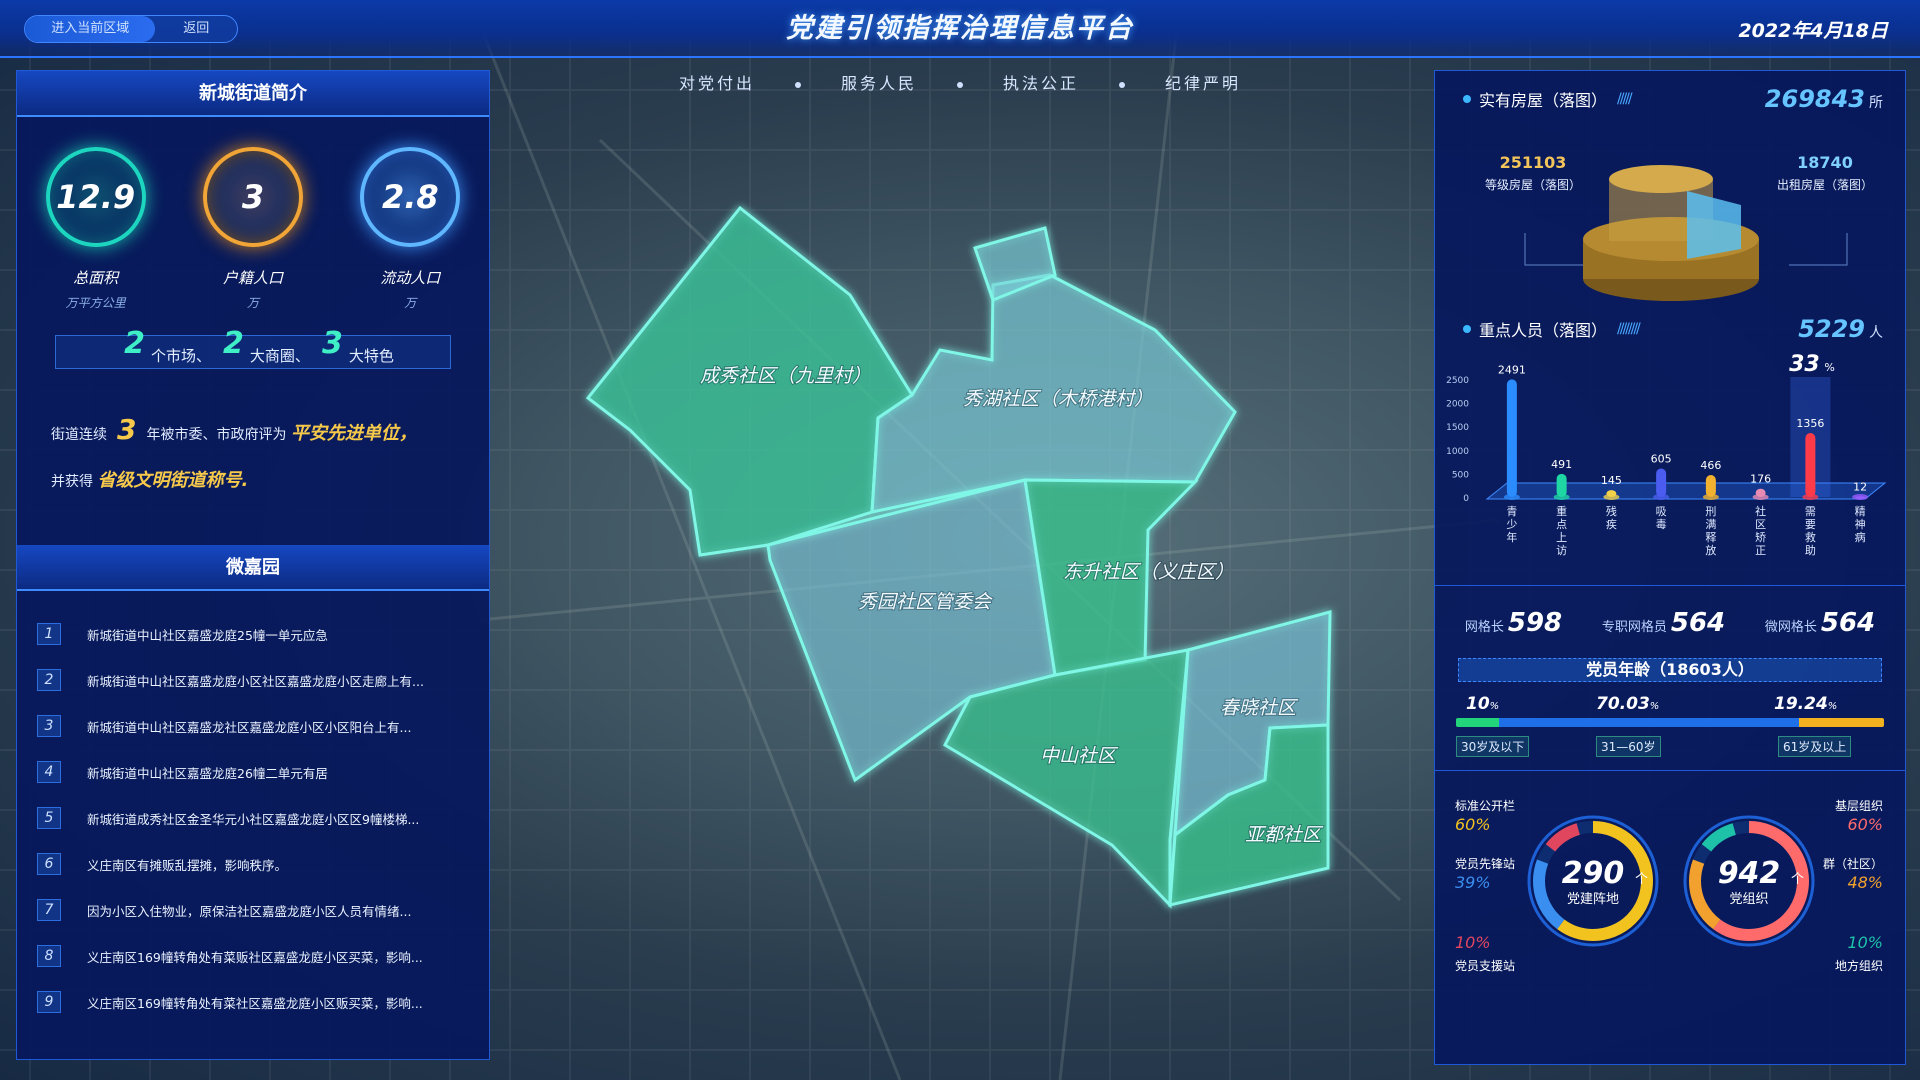 The width and height of the screenshot is (1920, 1080). I want to click on age-pct-old: 19.24%, so click(1805, 704).